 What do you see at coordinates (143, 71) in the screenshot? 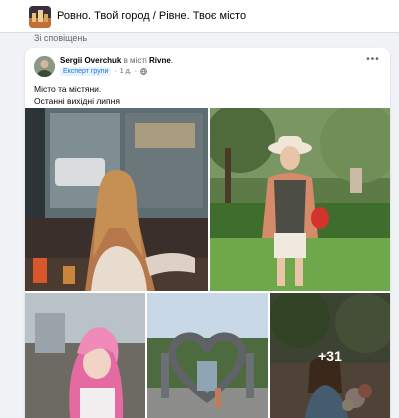
I see `globe-icon` at bounding box center [143, 71].